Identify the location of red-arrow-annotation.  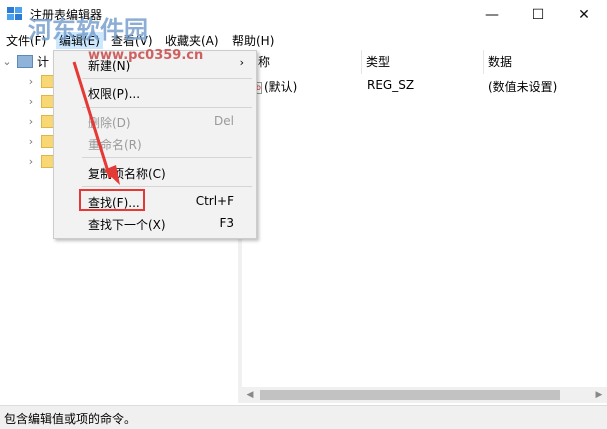
(96, 123).